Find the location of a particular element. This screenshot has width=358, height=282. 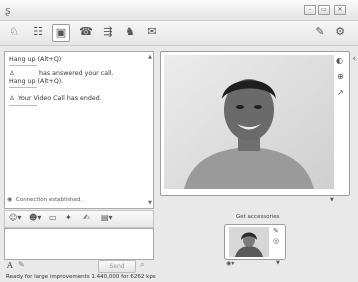

share-icon: ⇶ is located at coordinates (108, 32).